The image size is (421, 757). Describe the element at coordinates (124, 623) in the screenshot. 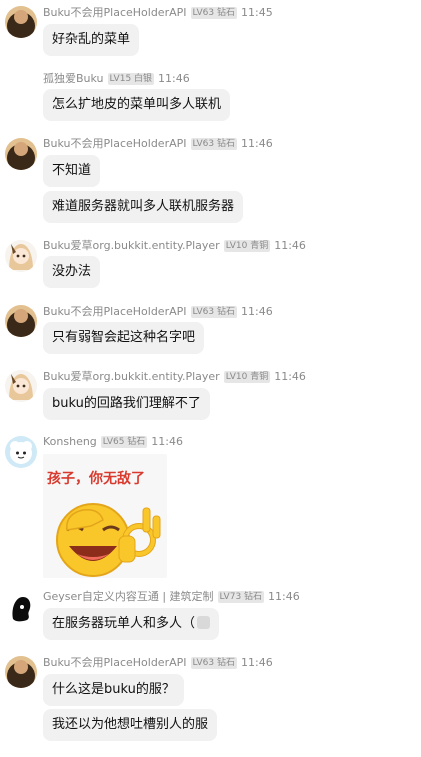

I see `message-text: 在服务器玩单人和多人（` at that location.